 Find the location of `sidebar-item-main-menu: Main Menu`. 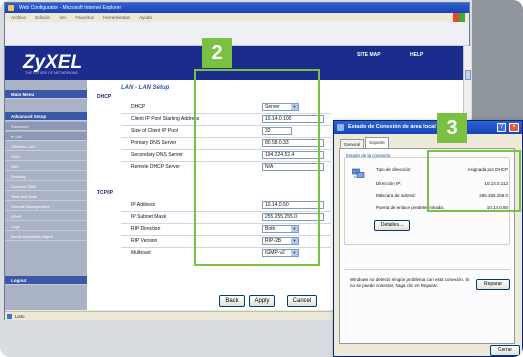

sidebar-item-main-menu: Main Menu is located at coordinates (46, 94).